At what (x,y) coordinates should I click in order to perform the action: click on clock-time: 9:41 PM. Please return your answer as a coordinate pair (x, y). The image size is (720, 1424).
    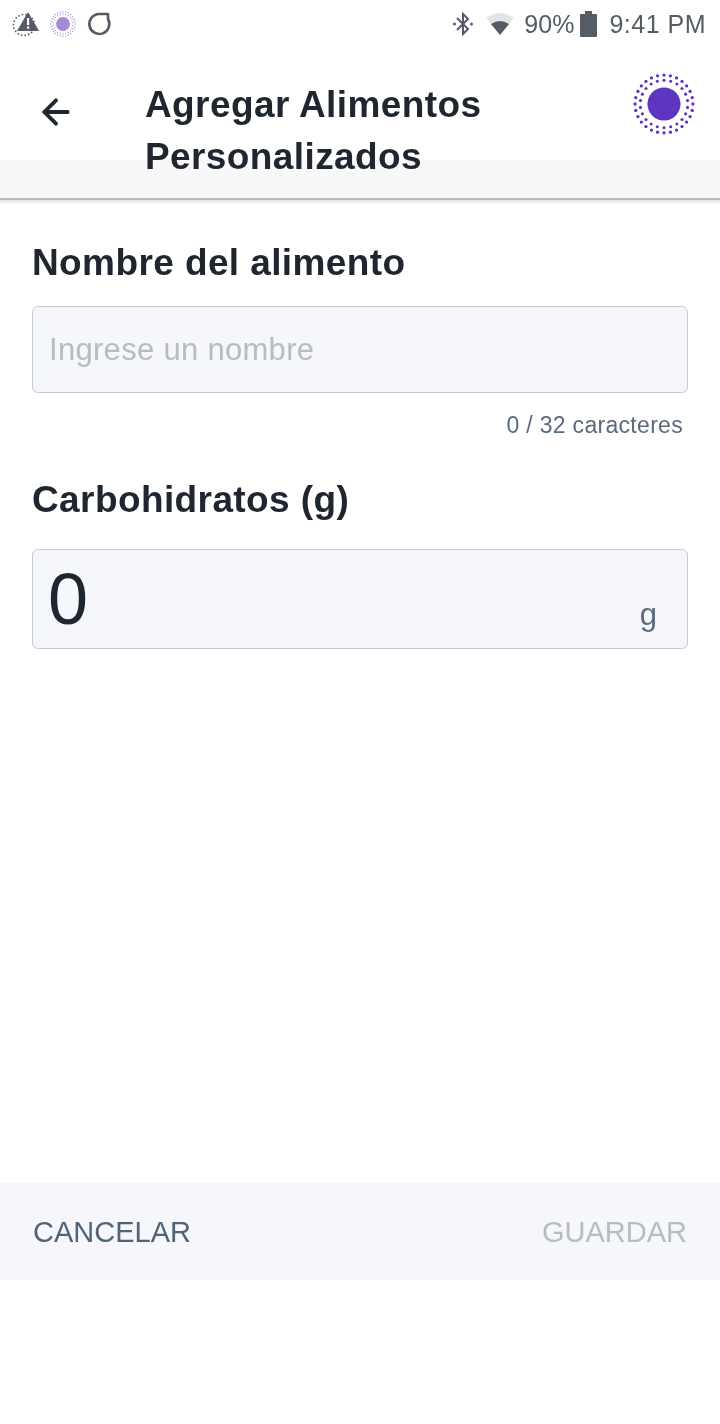
    Looking at the image, I should click on (657, 24).